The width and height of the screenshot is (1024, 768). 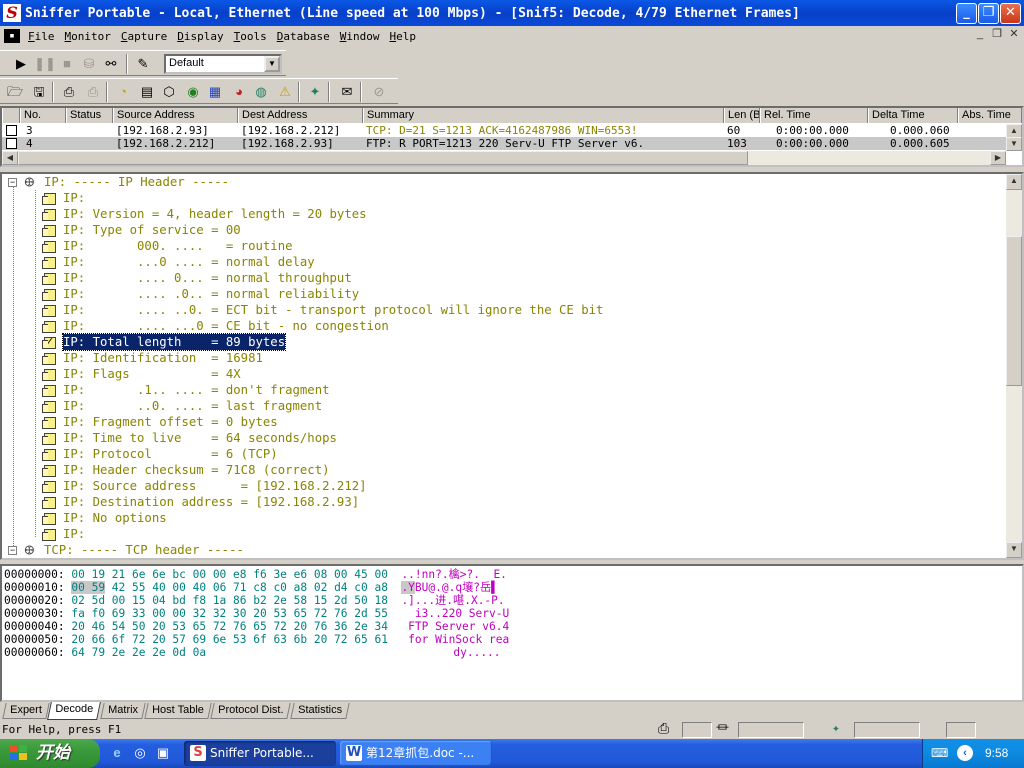 I want to click on media-icon: ◎, so click(x=140, y=753).